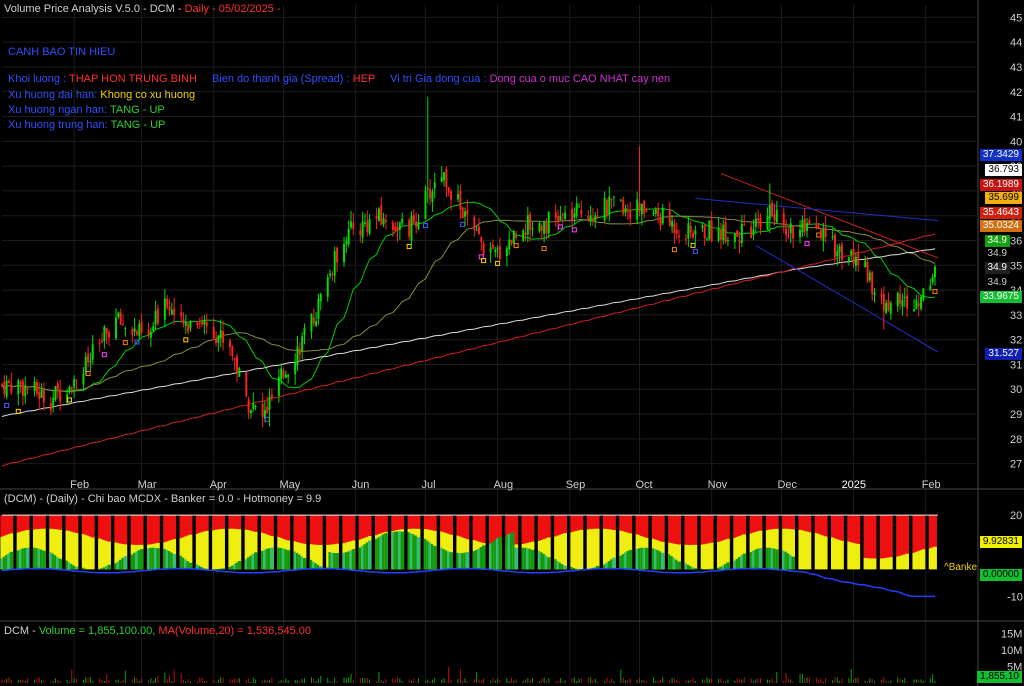 The height and width of the screenshot is (686, 1024). I want to click on volume-label: 1,855,10, so click(999, 677).